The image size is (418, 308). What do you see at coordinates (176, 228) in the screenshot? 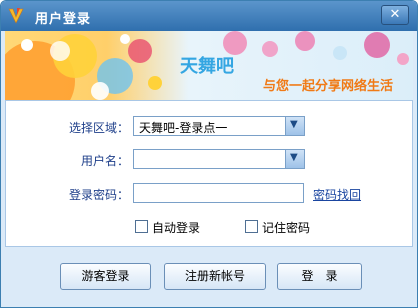
I see `auto-login-label: 自动登录` at bounding box center [176, 228].